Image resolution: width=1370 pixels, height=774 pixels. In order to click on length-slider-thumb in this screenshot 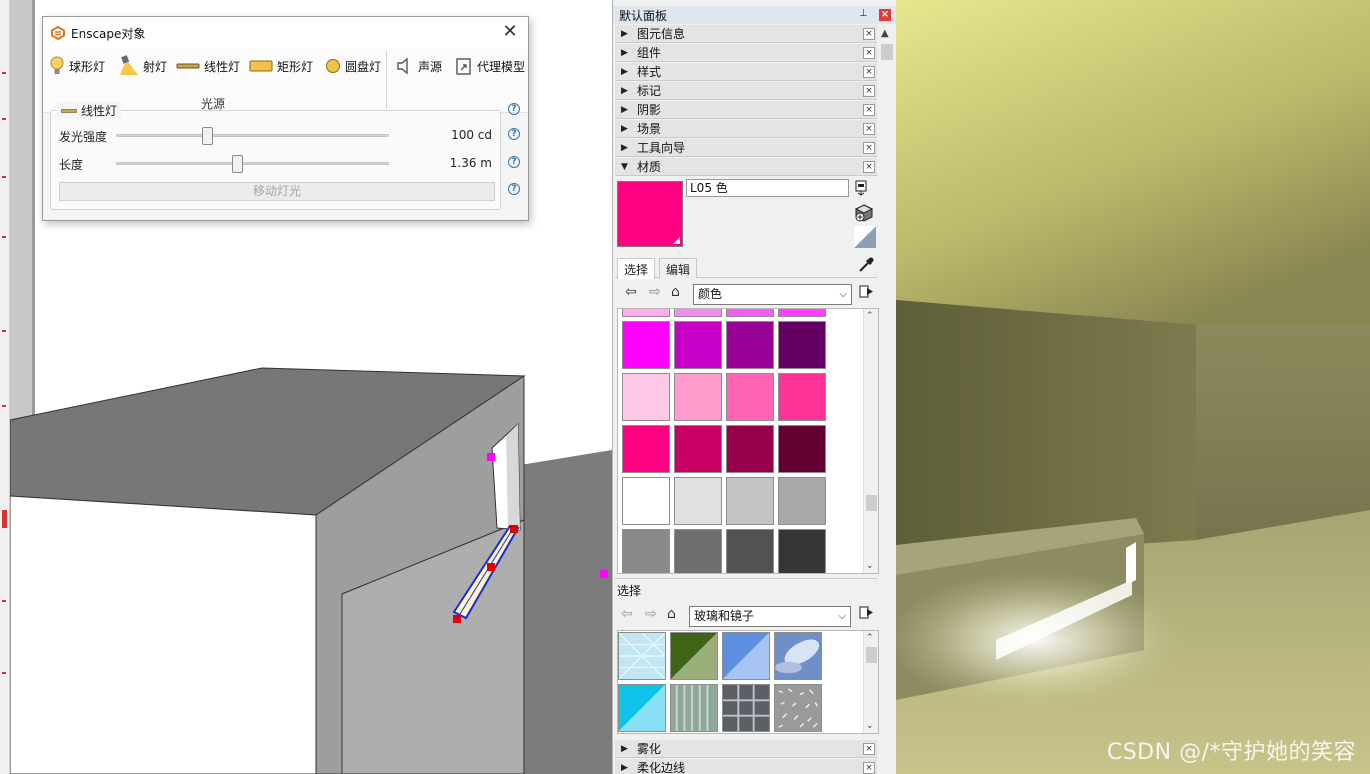, I will do `click(238, 164)`.